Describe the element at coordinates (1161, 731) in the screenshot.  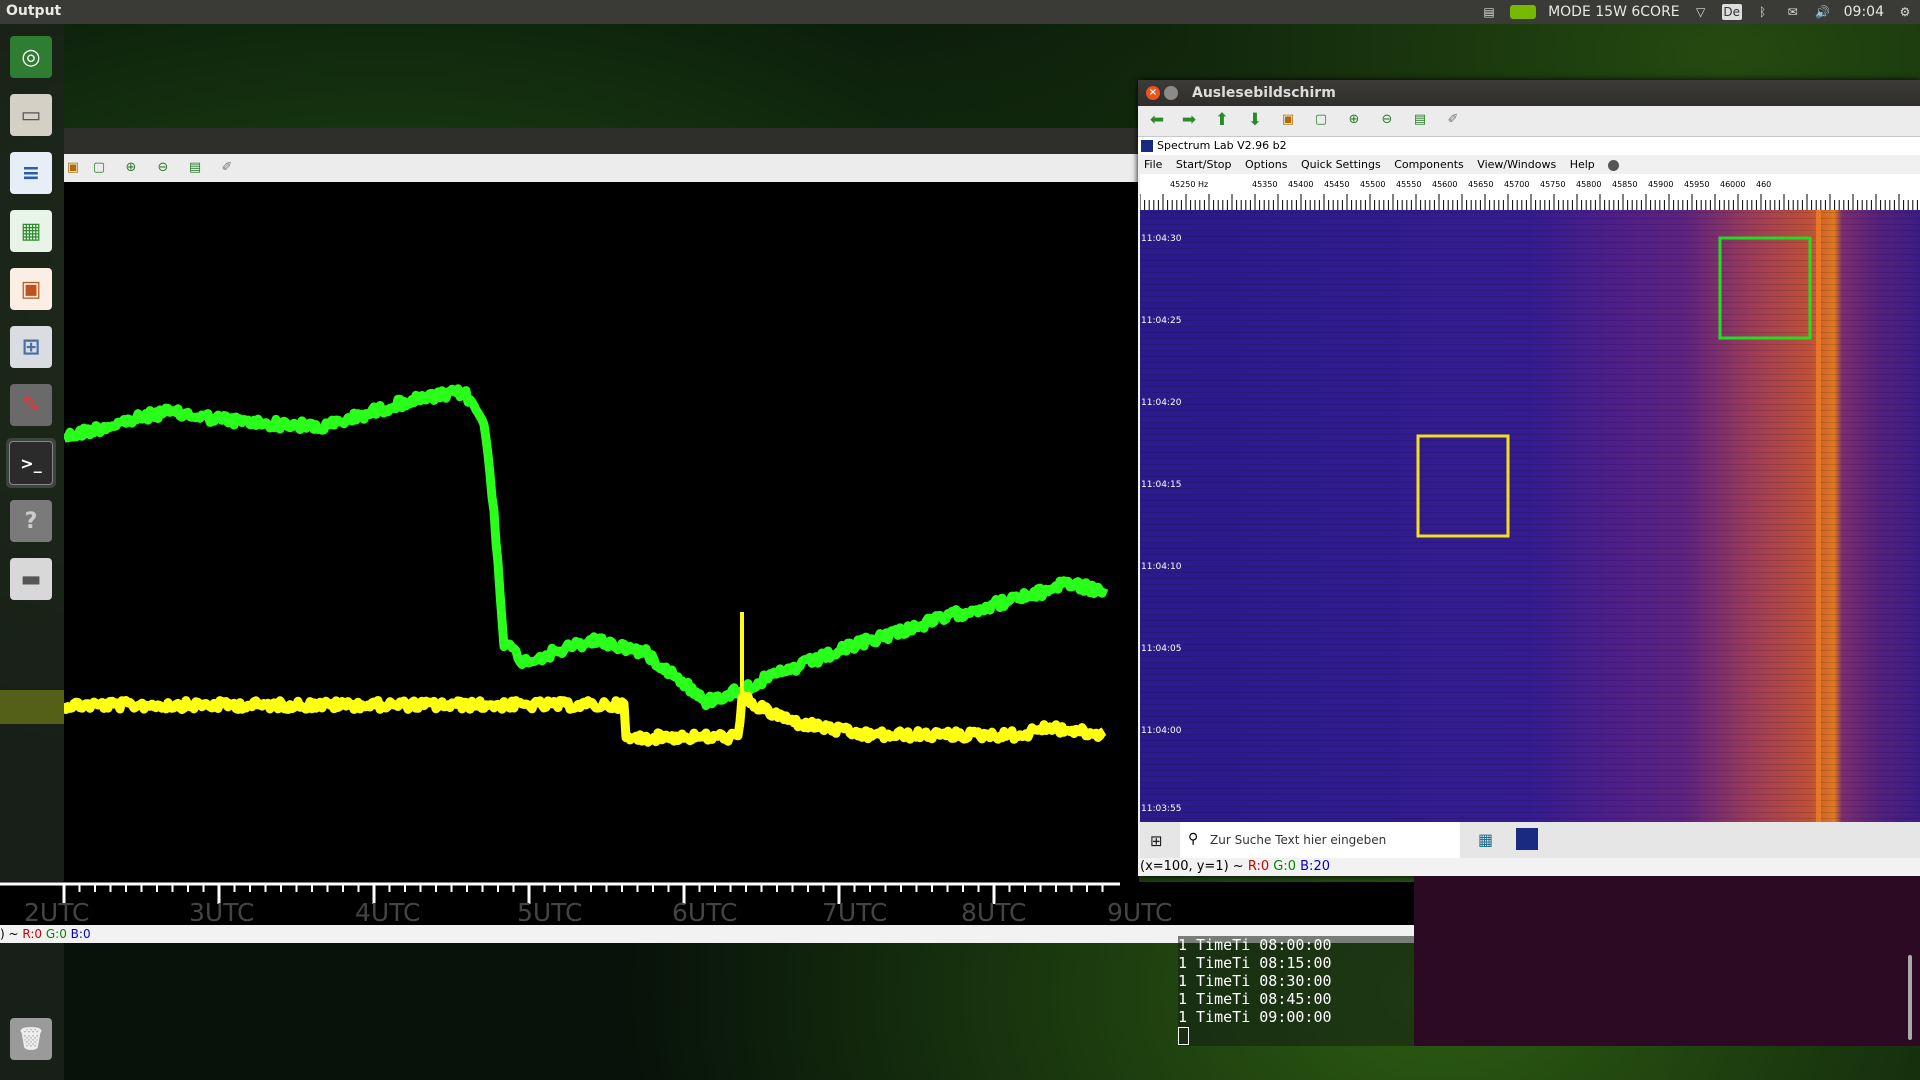
I see `wf-time-label: 11:04:00` at that location.